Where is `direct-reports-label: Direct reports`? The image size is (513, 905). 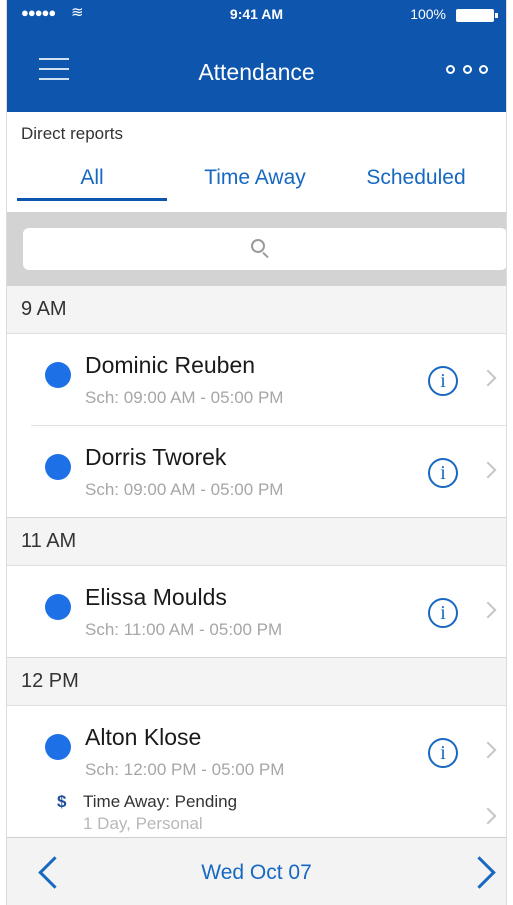 direct-reports-label: Direct reports is located at coordinates (72, 133).